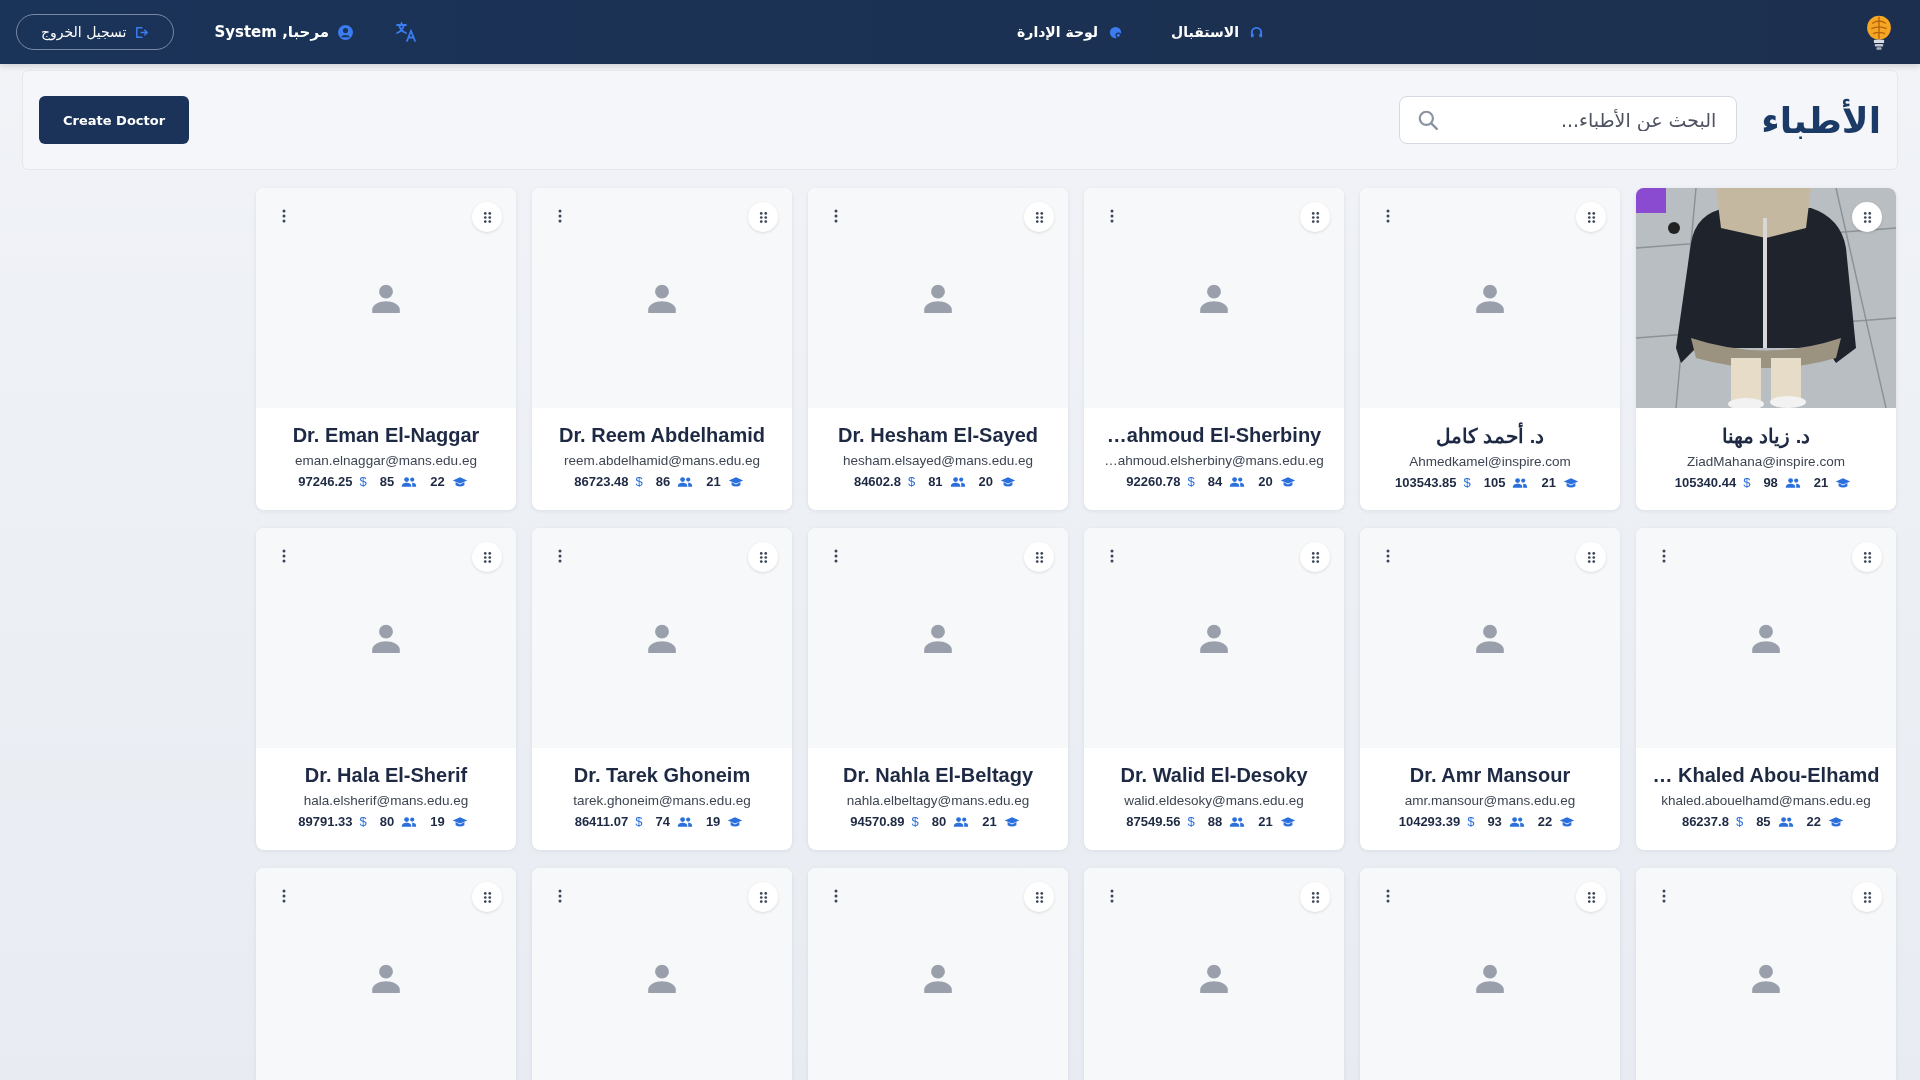 The image size is (1920, 1080). I want to click on doctor-email: tarek.ghoneim@mans.edu.eg, so click(662, 800).